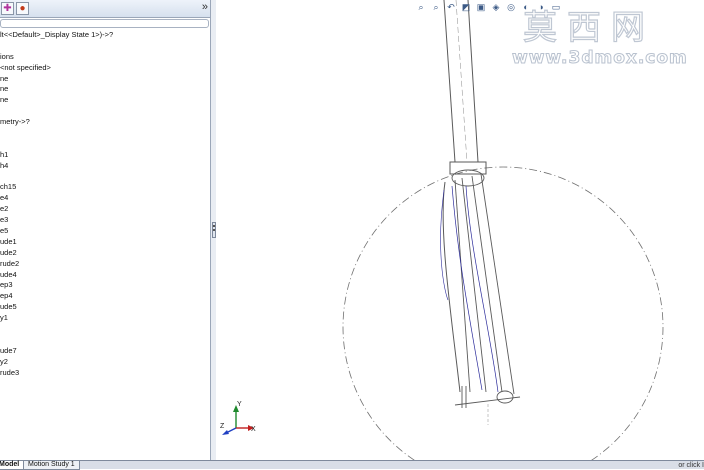 This screenshot has height=470, width=704. What do you see at coordinates (461, 81) in the screenshot?
I see `steerer-axis` at bounding box center [461, 81].